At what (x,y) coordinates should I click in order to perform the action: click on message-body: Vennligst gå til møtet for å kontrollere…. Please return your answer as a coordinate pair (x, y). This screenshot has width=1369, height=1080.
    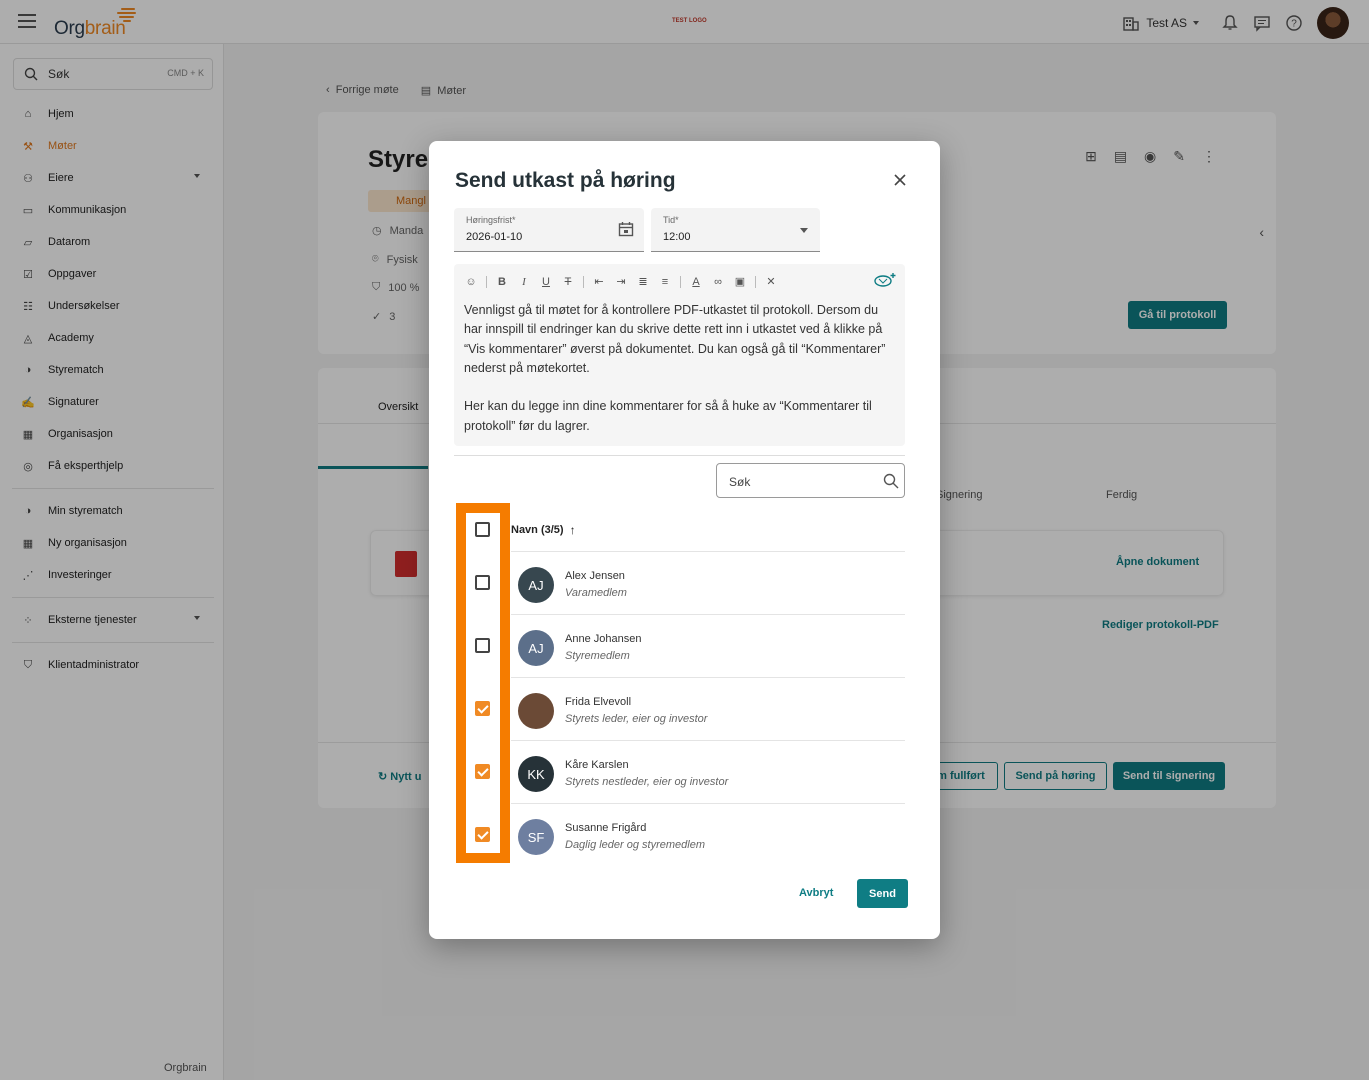
    Looking at the image, I should click on (681, 378).